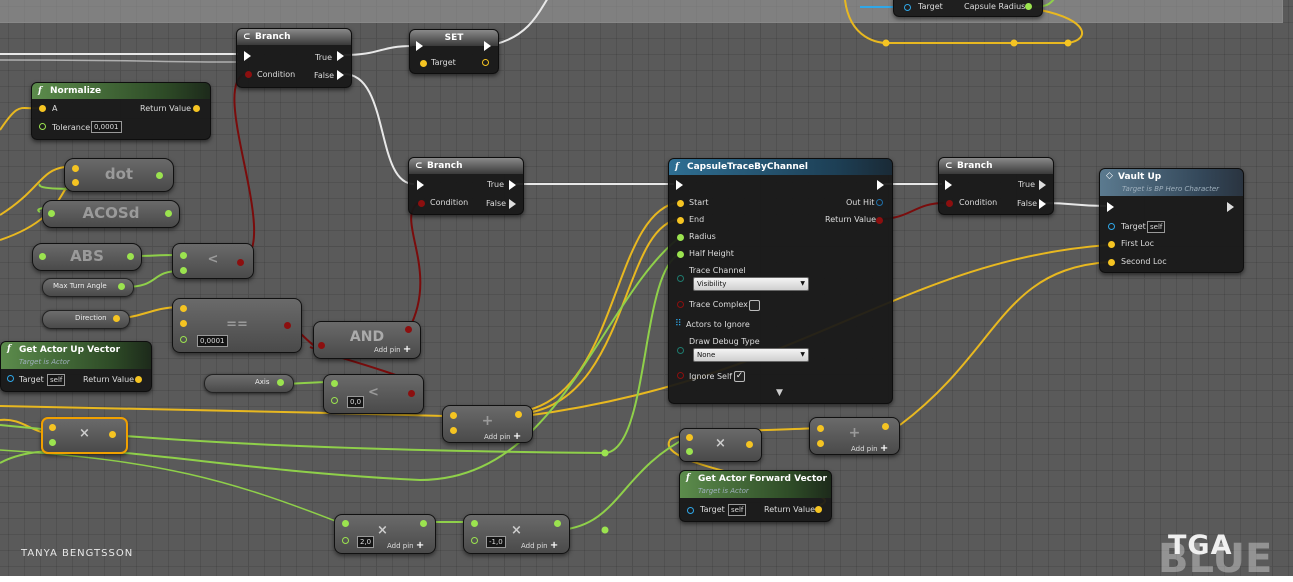 This screenshot has height=582, width=1293. Describe the element at coordinates (879, 202) in the screenshot. I see `out-hit-pin` at that location.